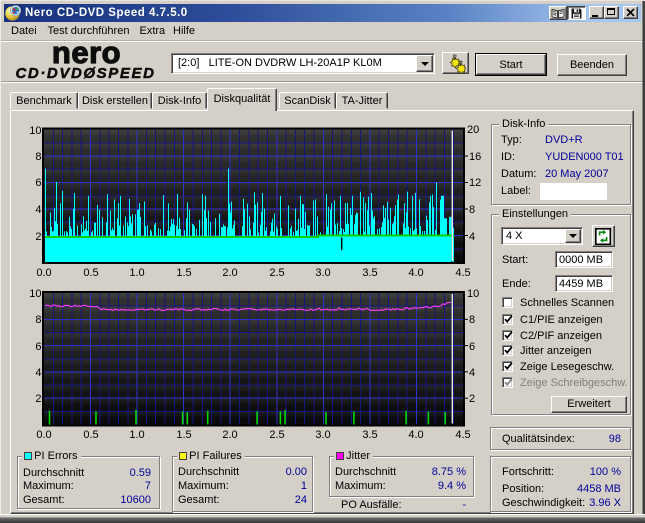  What do you see at coordinates (229, 273) in the screenshot?
I see `svg-text: 2.0` at bounding box center [229, 273].